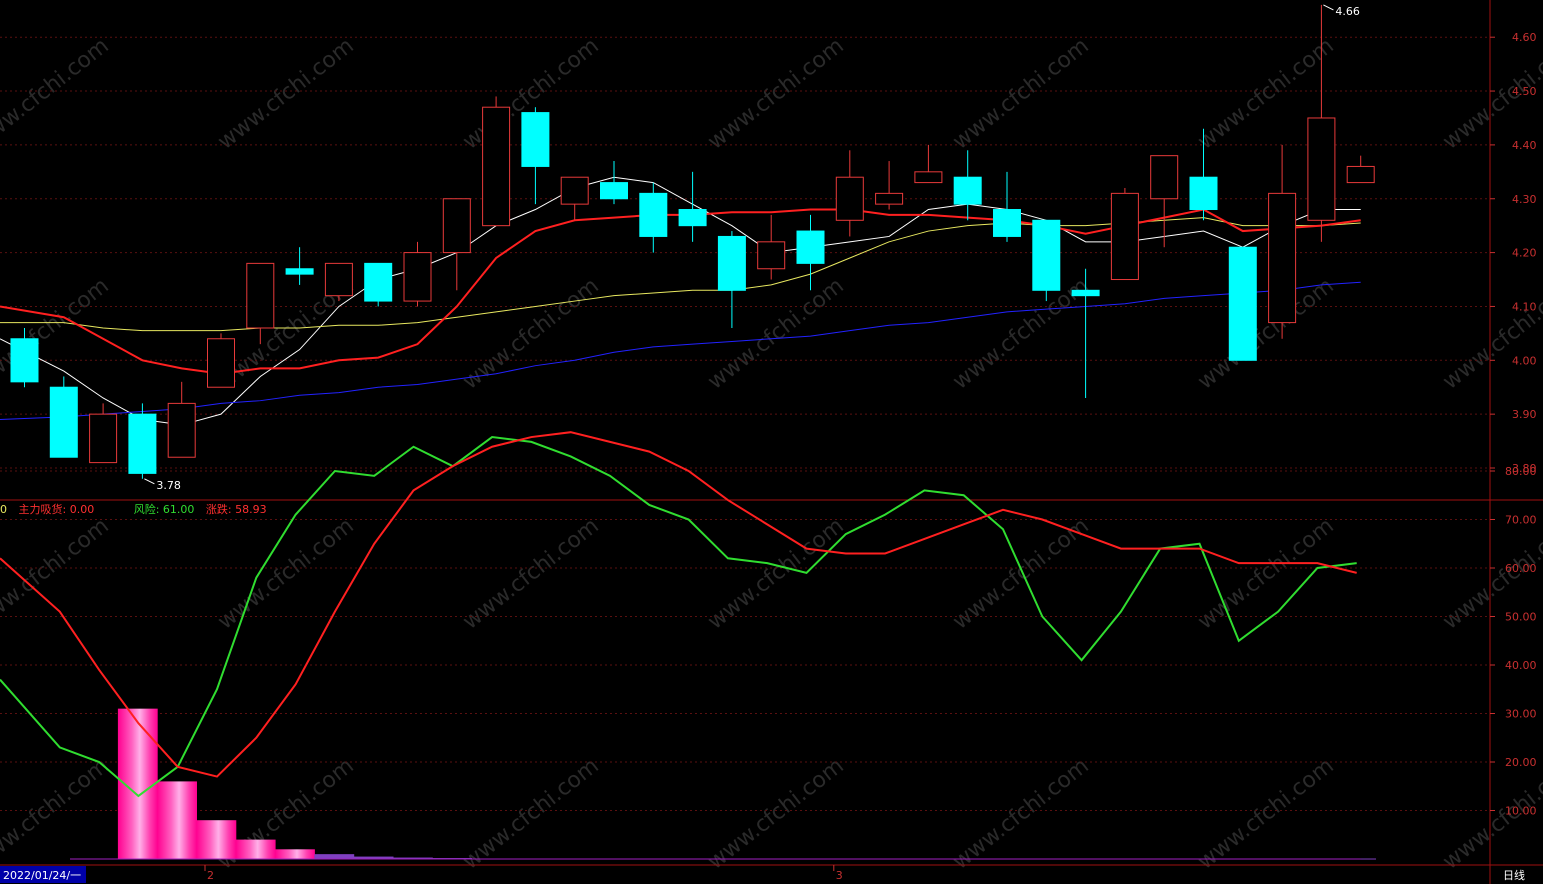 This screenshot has width=1543, height=884. What do you see at coordinates (839, 875) in the screenshot?
I see `month-label: 3` at bounding box center [839, 875].